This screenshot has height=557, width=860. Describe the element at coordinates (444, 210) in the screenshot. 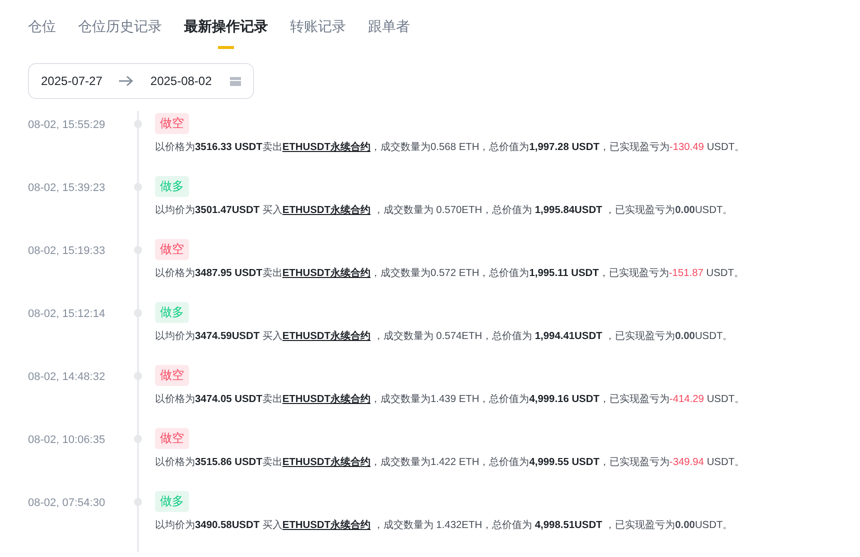

I see `record-text: 以均价为3501.47USDT 买入ETHUSDT永续合约 ，成交数量为 0.570ETH，总价值为 1,995.84USDT ，已实现盈亏为0.00USDT。` at that location.